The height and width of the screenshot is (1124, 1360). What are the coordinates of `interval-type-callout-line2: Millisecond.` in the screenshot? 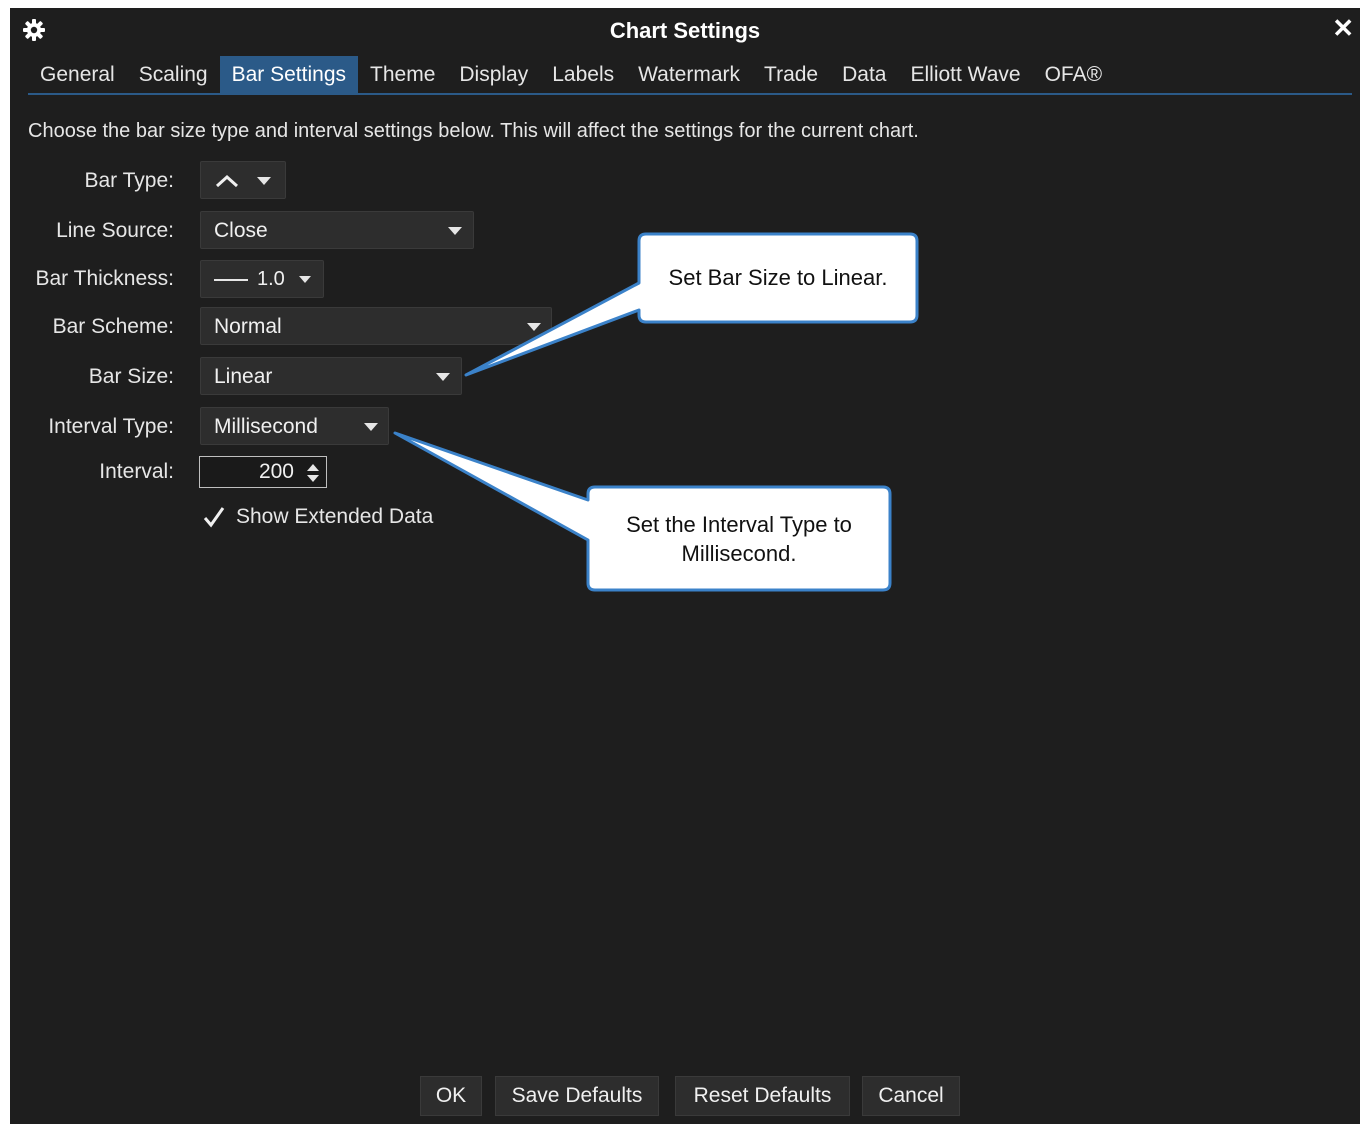 It's located at (739, 553).